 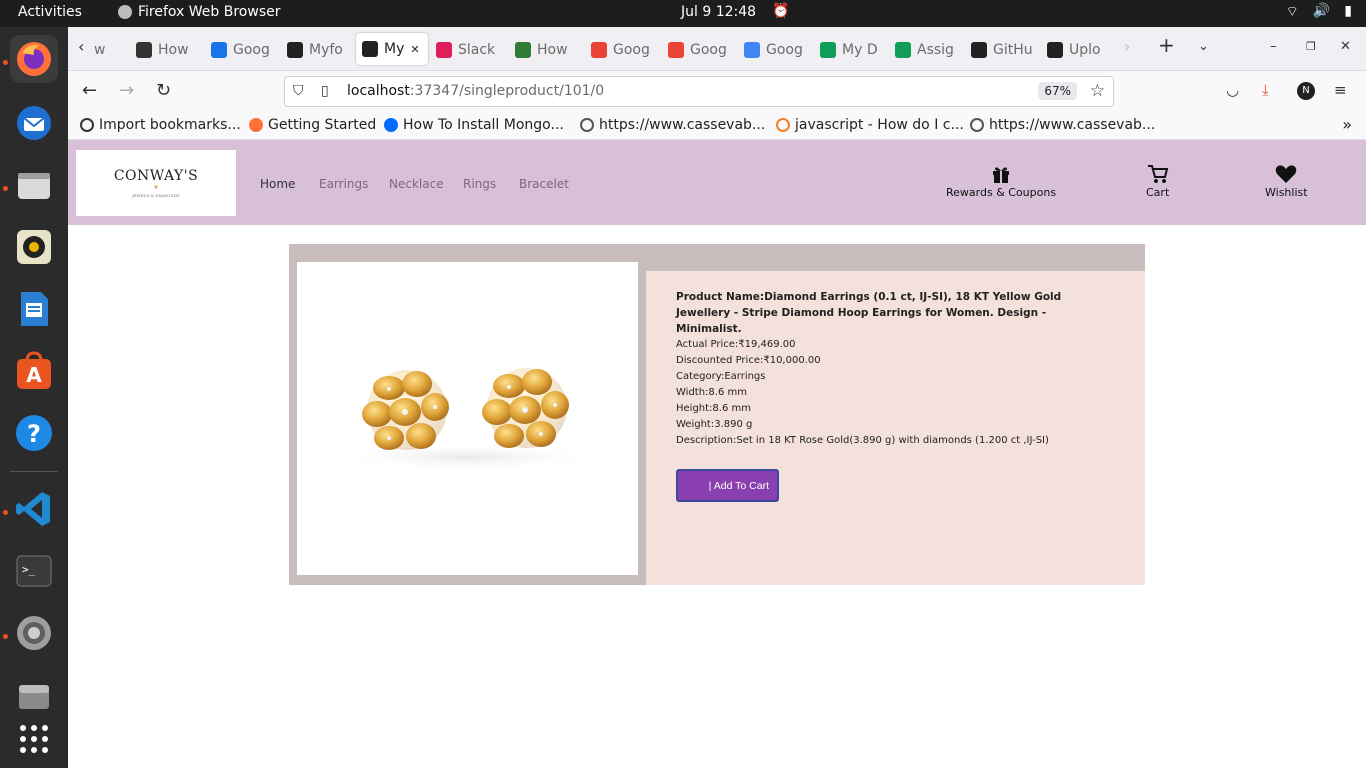 What do you see at coordinates (34, 309) in the screenshot?
I see `writer-dock-icon` at bounding box center [34, 309].